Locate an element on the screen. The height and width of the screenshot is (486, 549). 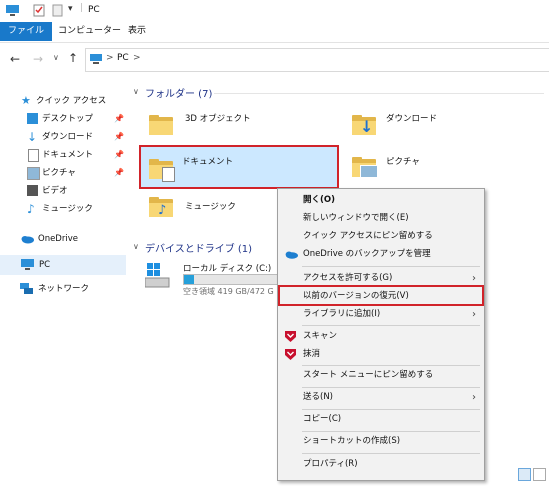
navigation-bar: ← → ∨ ↑ > PC > is located at coordinates (274, 60).